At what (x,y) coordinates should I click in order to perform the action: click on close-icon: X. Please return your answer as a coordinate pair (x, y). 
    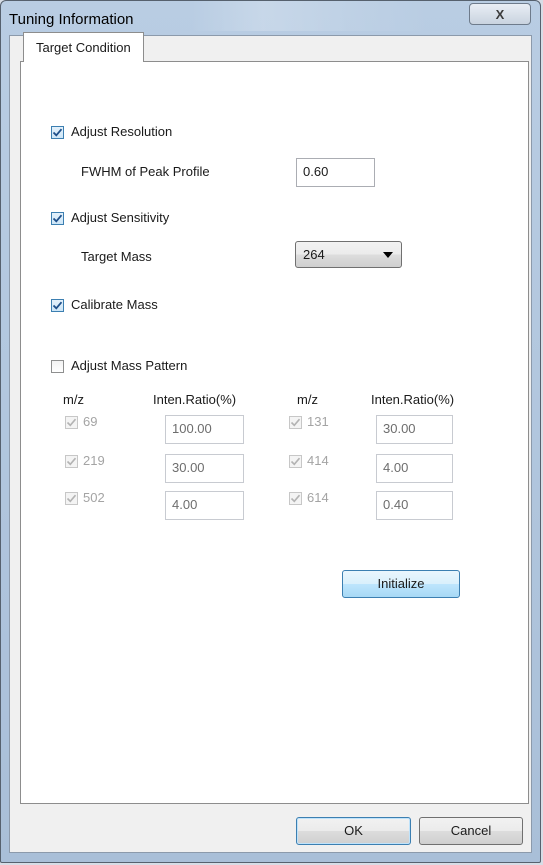
    Looking at the image, I should click on (500, 14).